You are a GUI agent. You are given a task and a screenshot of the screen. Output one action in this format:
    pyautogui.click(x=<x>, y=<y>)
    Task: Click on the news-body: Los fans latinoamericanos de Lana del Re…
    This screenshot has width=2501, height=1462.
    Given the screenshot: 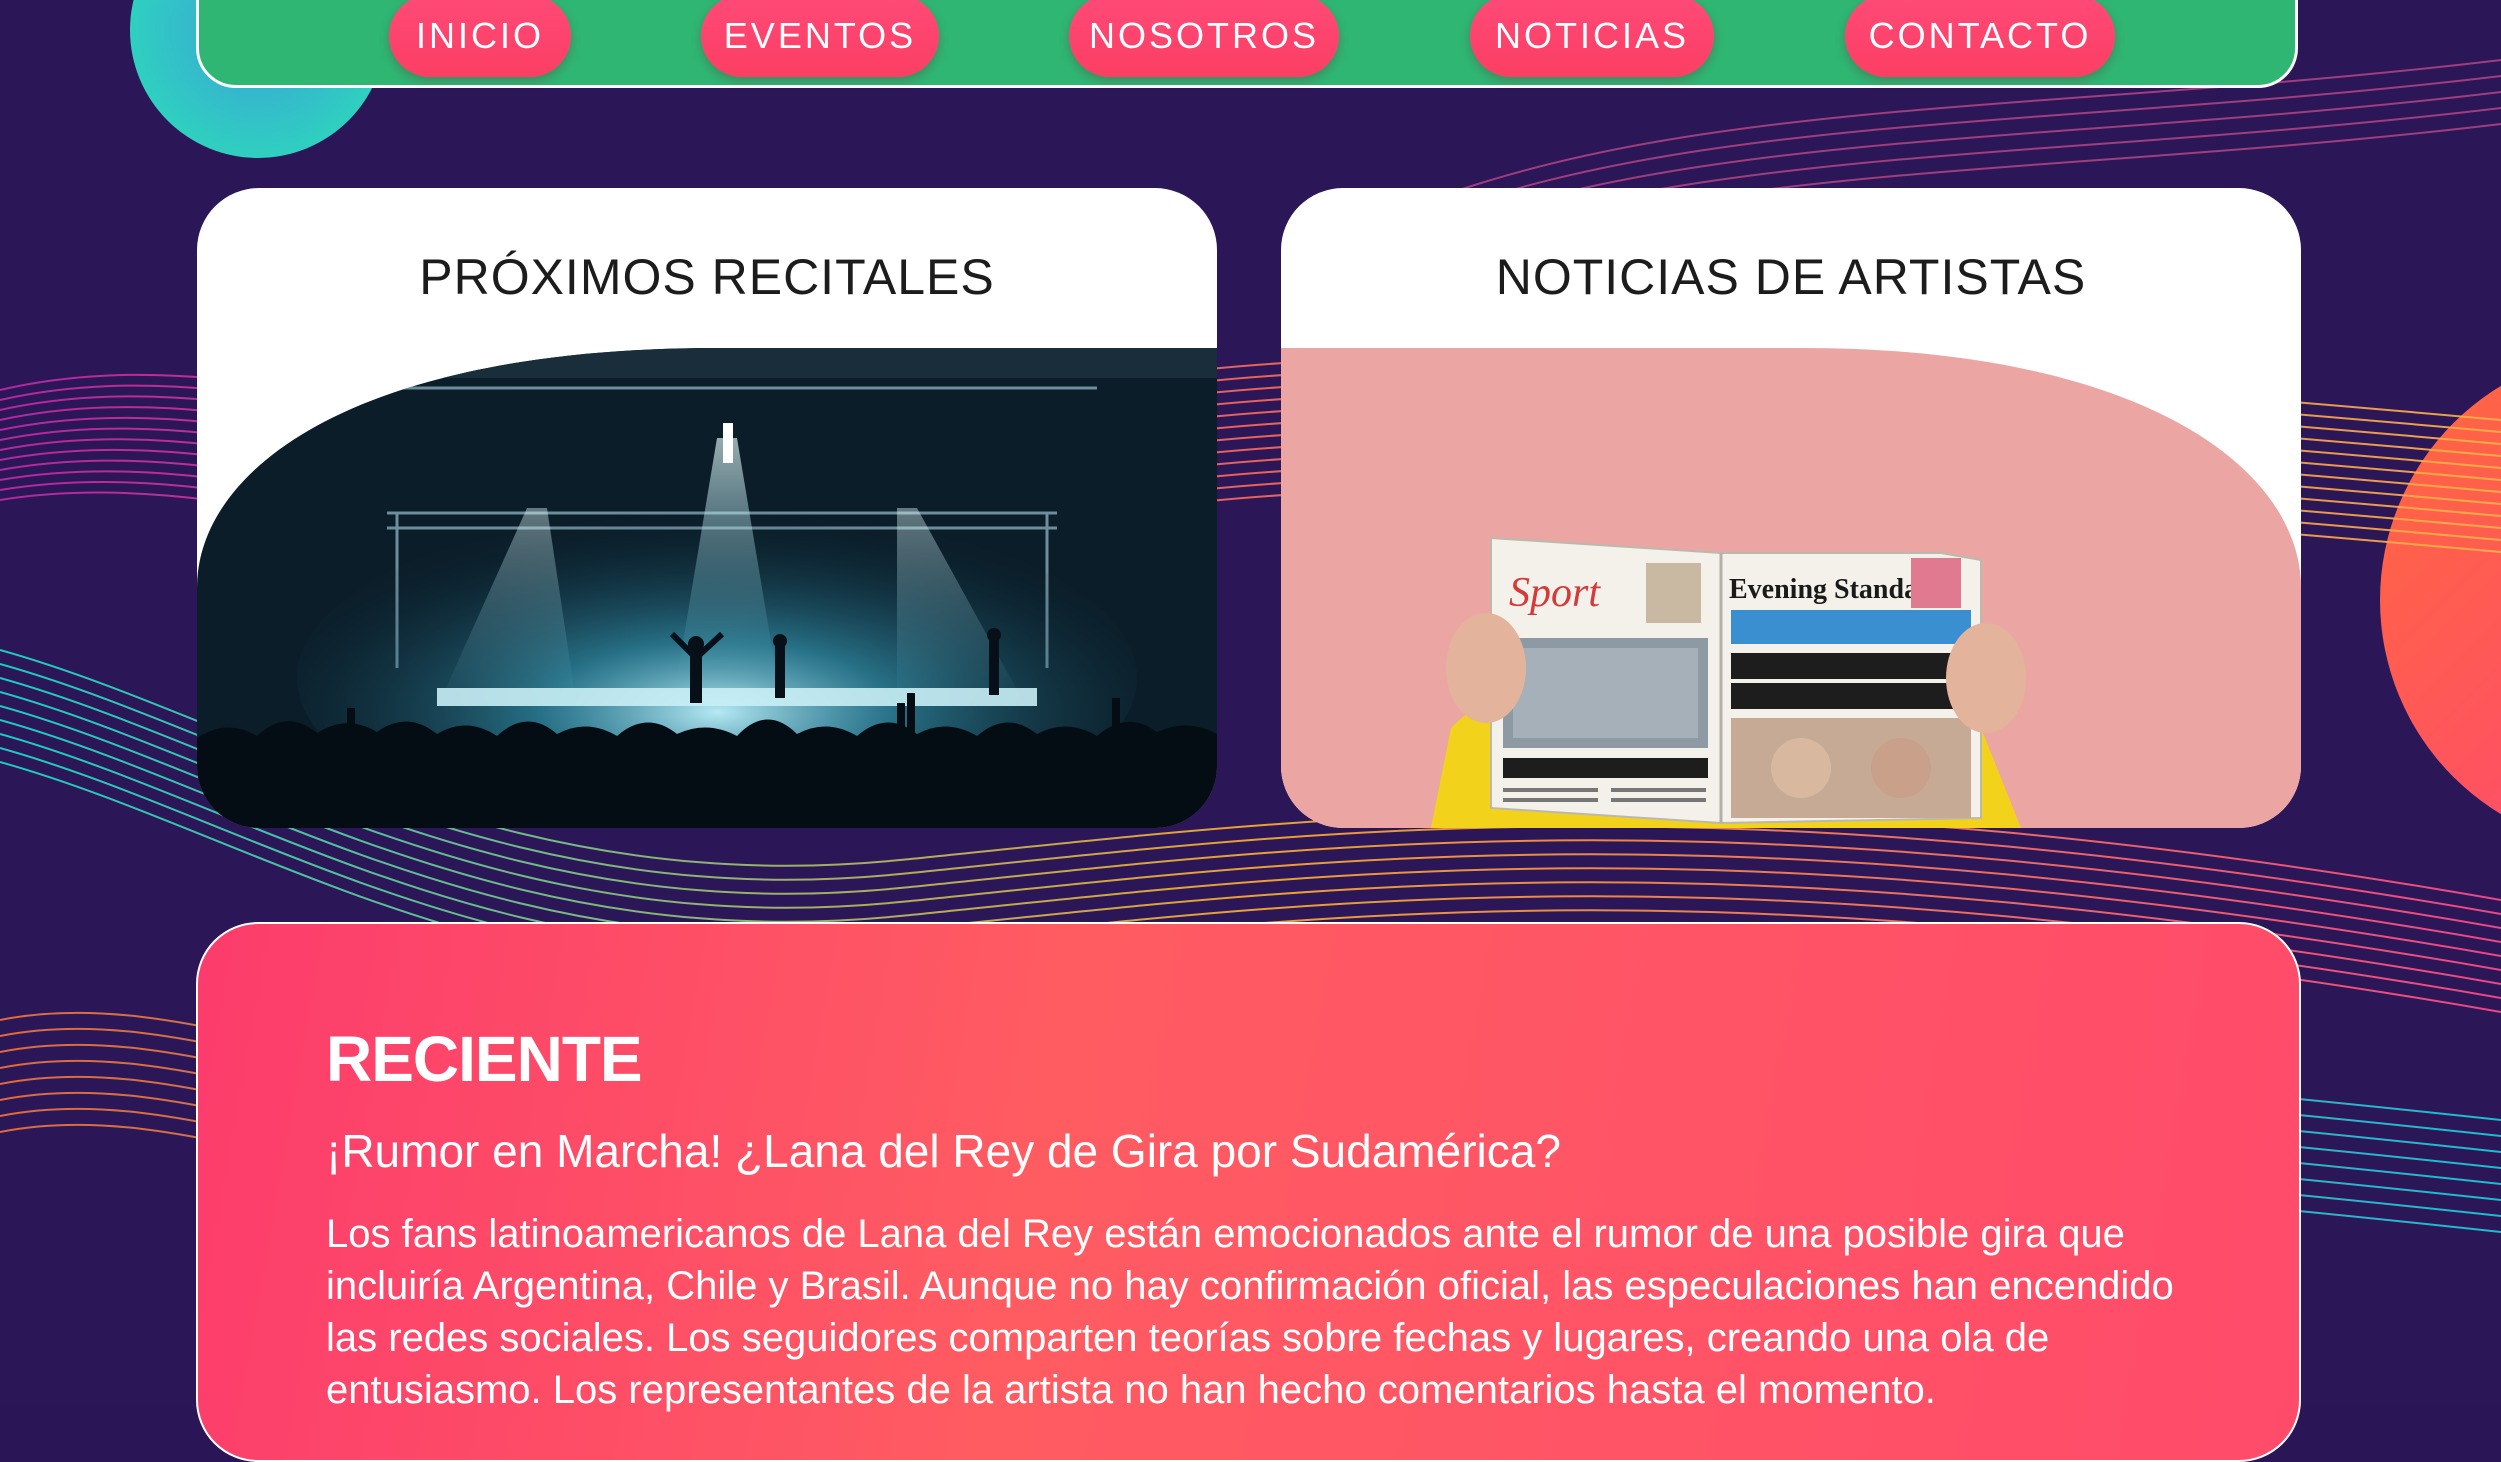 What is the action you would take?
    pyautogui.click(x=1250, y=1312)
    